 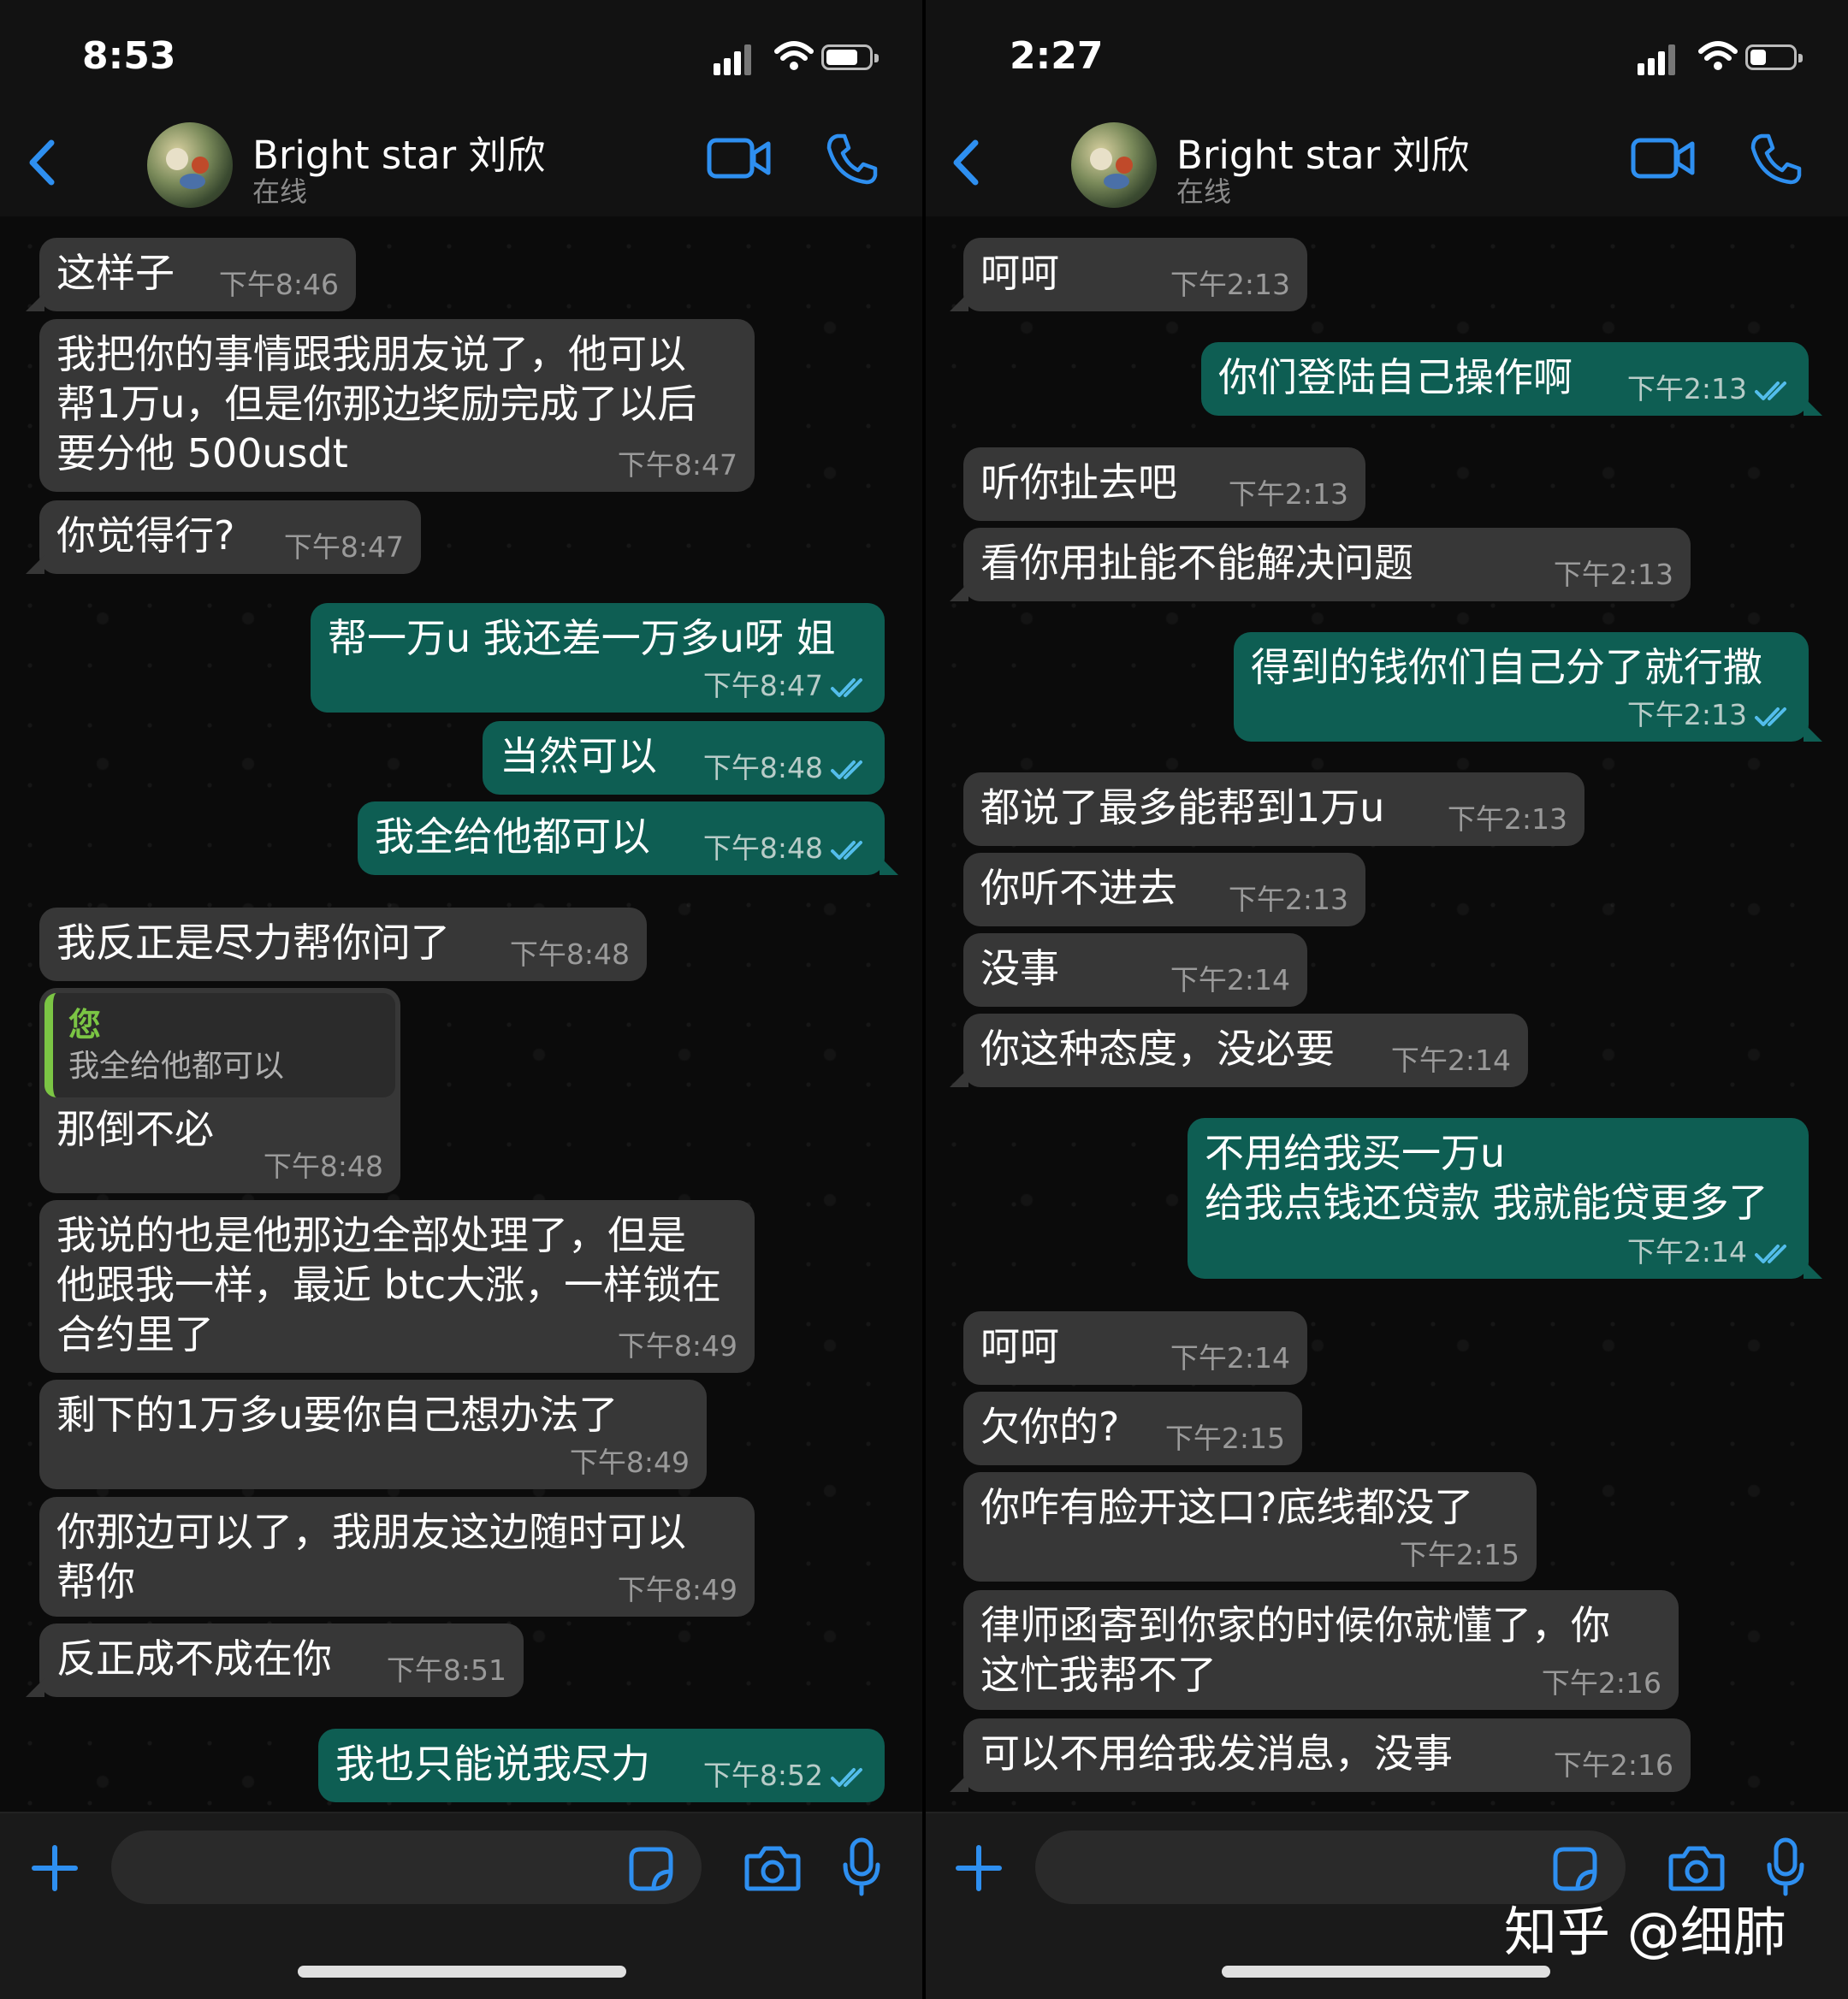 What do you see at coordinates (924, 999) in the screenshot?
I see `panel-divider` at bounding box center [924, 999].